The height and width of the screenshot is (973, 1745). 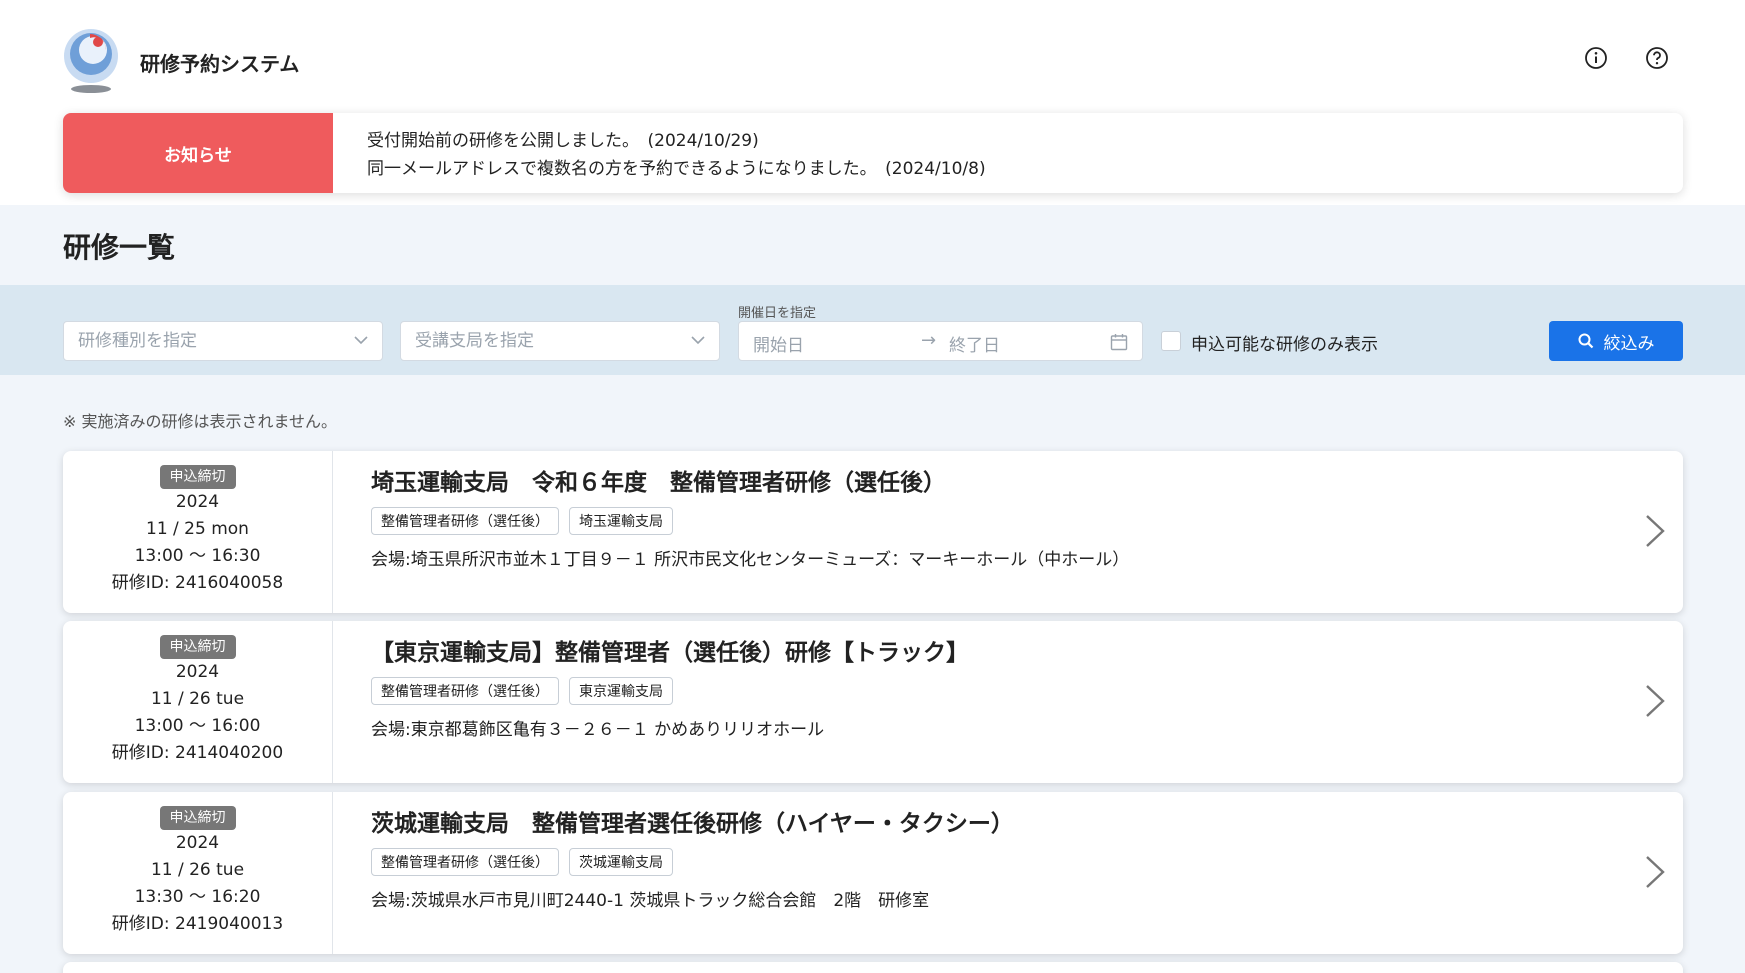 I want to click on filter-button-label: 絞込み, so click(x=1629, y=343).